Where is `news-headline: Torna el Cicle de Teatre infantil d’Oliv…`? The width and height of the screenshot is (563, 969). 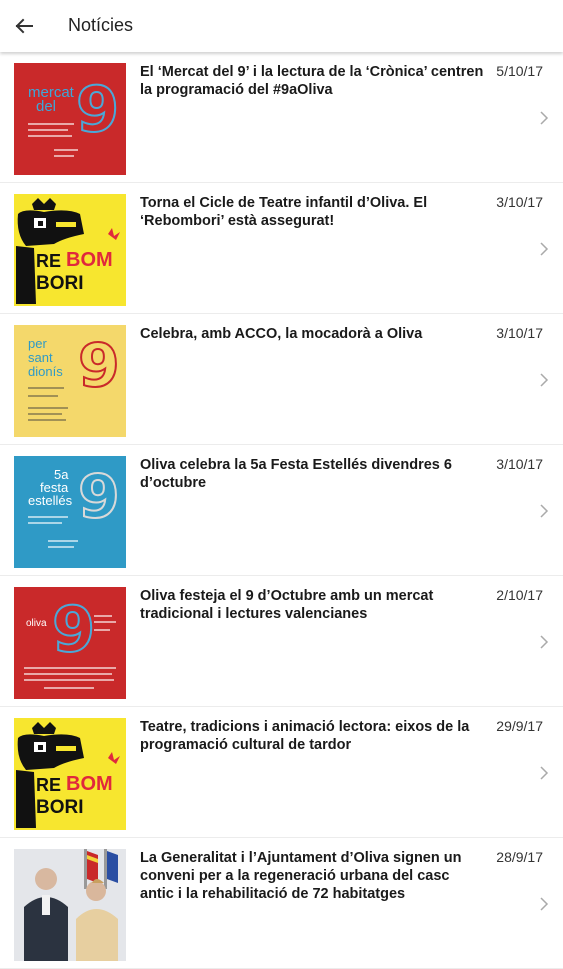 news-headline: Torna el Cicle de Teatre infantil d’Oliv… is located at coordinates (284, 212).